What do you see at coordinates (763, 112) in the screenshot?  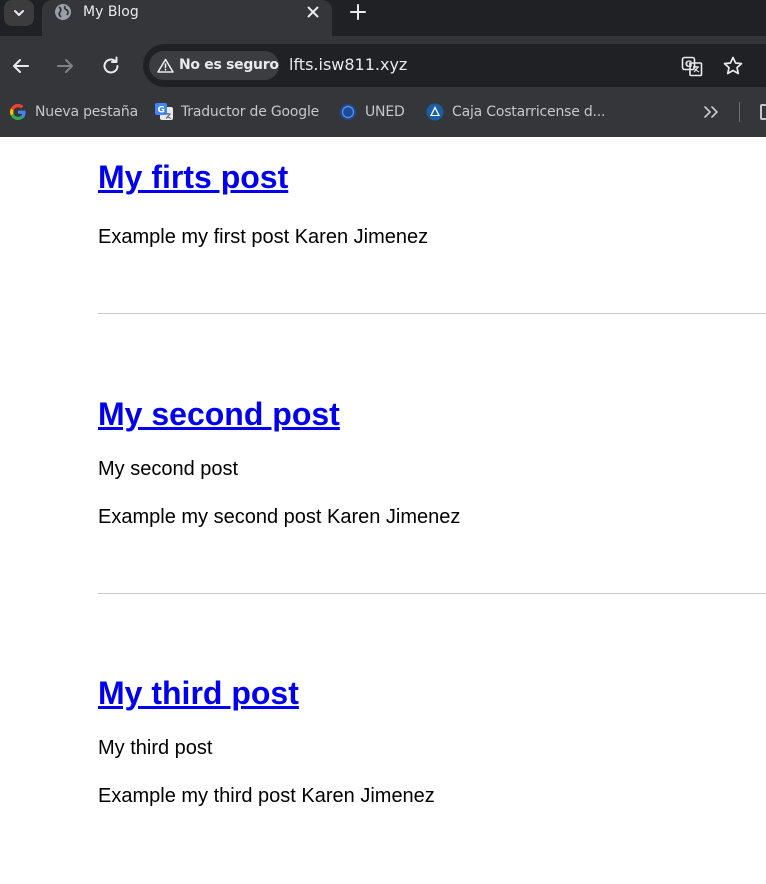 I see `all-bookmarks-folder-icon` at bounding box center [763, 112].